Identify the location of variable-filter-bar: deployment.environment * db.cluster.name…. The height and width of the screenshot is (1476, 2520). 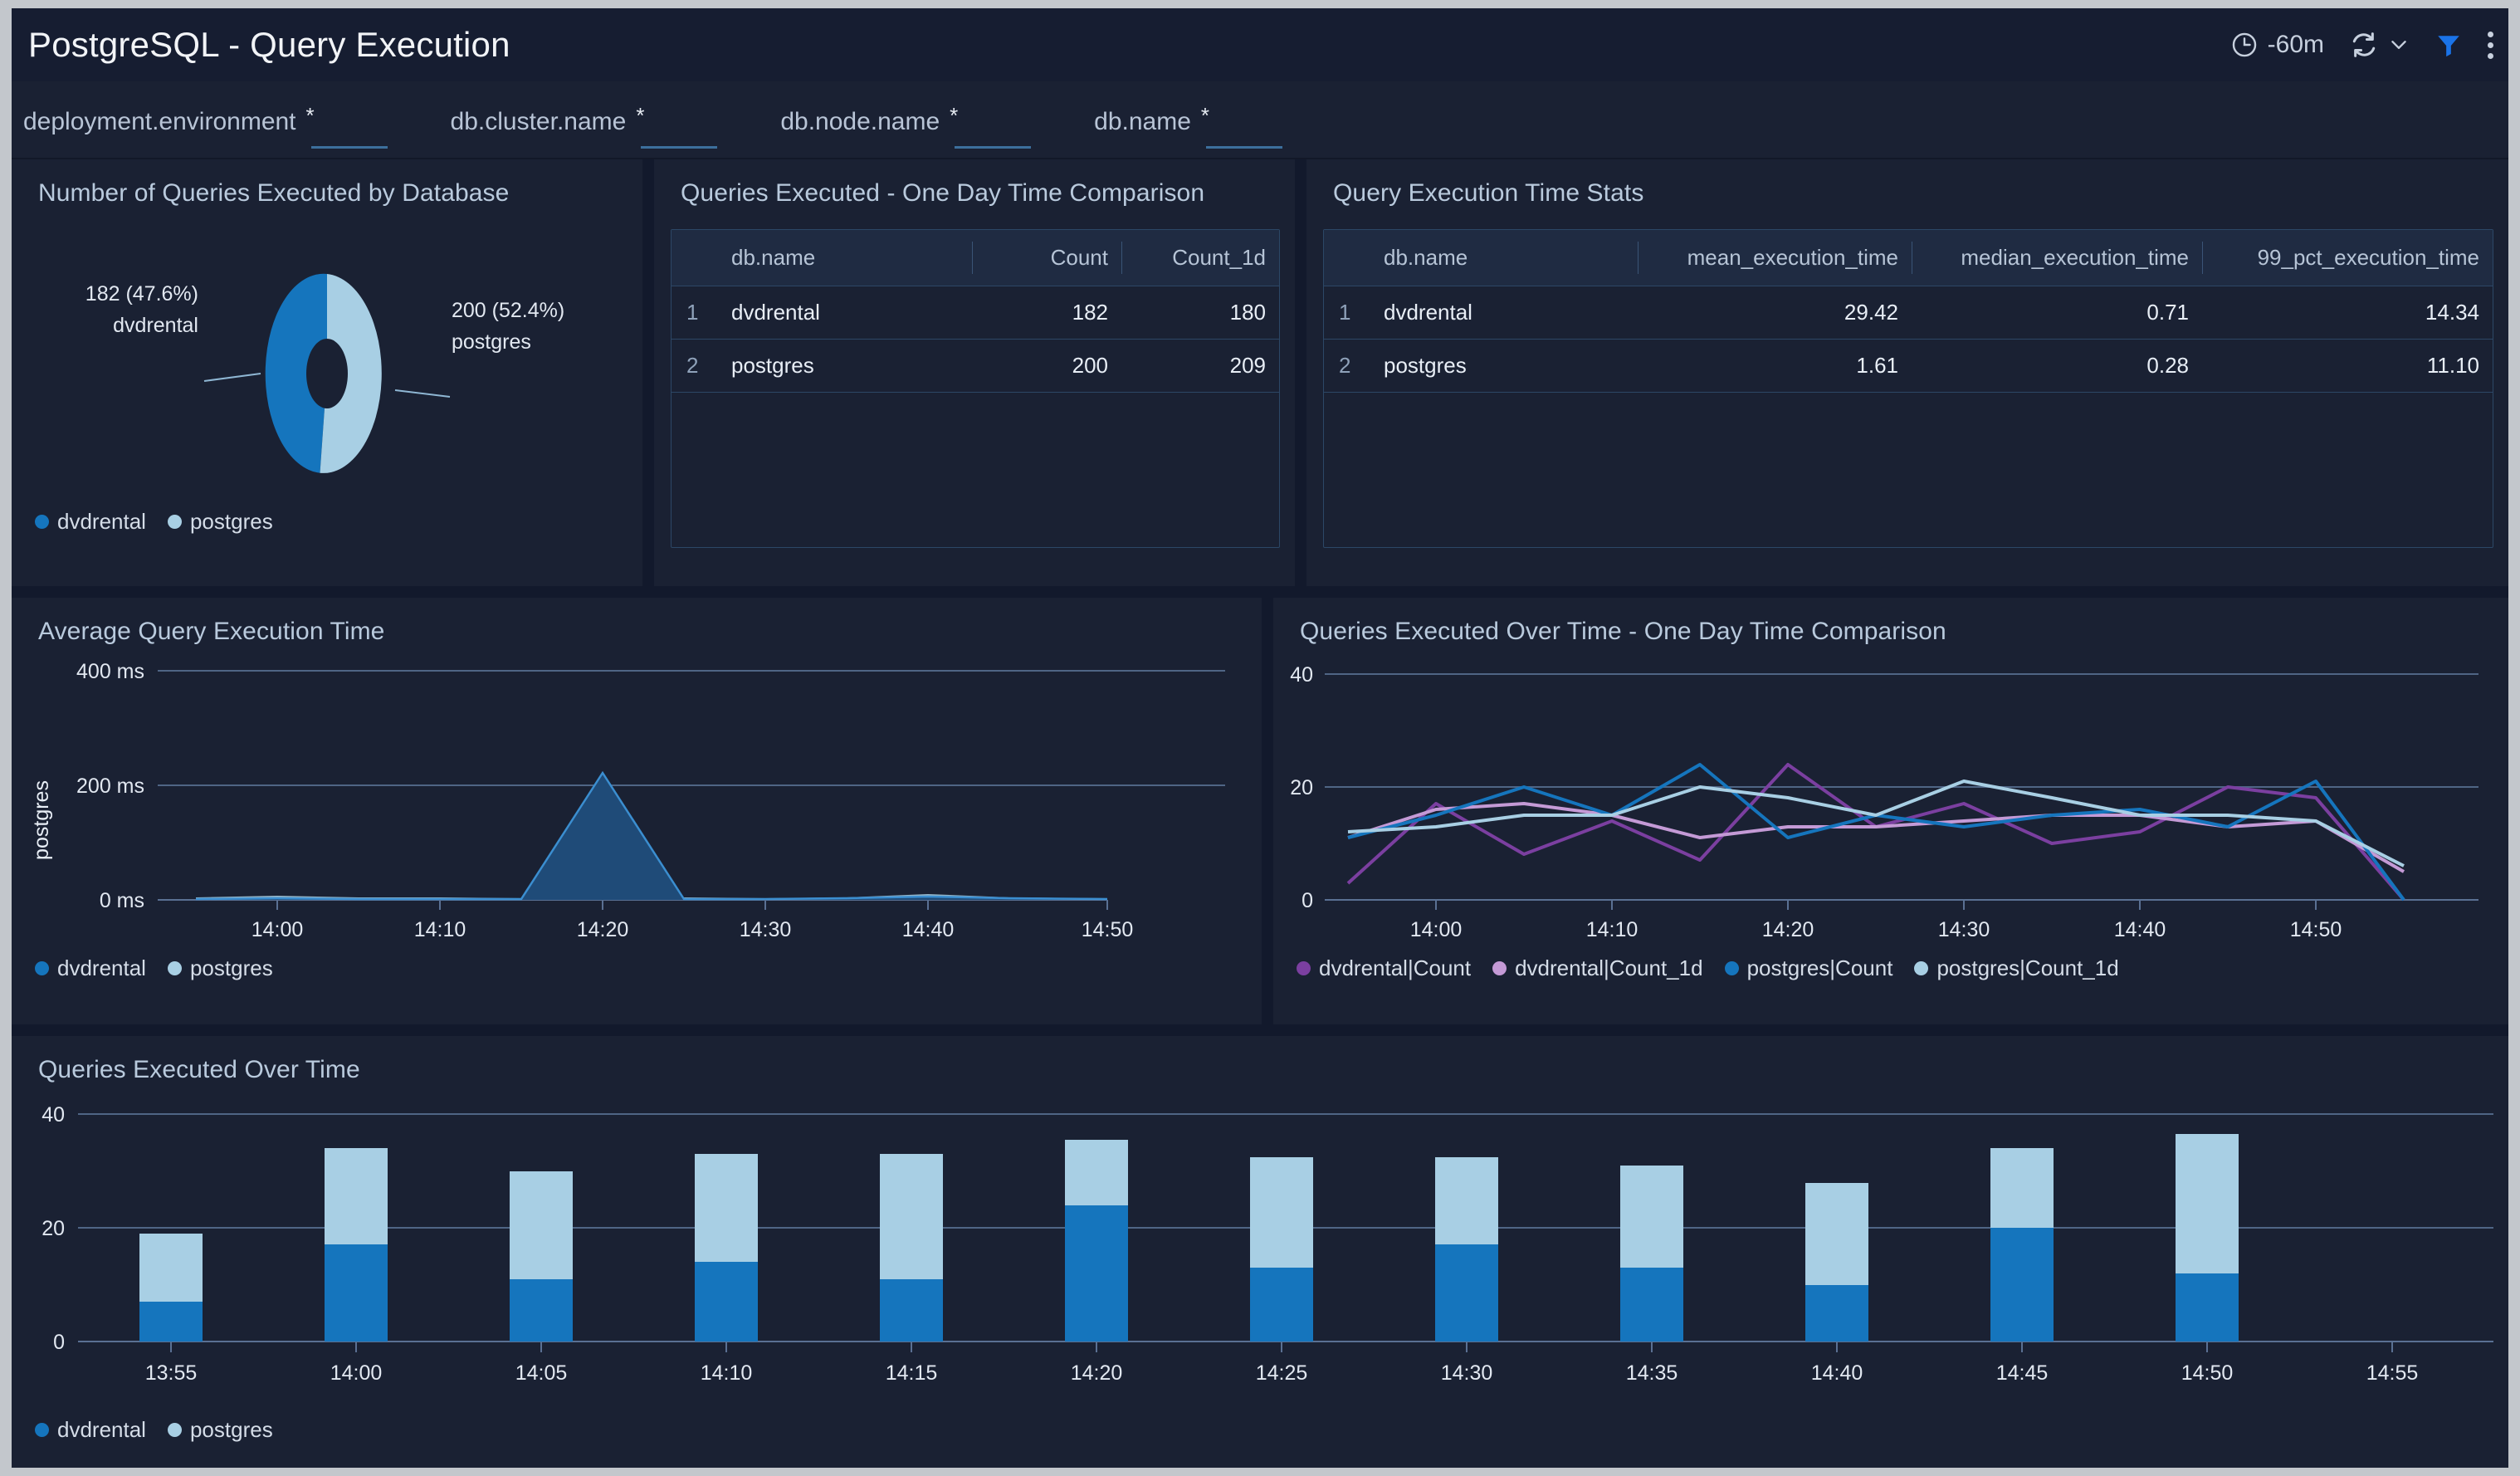
(1260, 120).